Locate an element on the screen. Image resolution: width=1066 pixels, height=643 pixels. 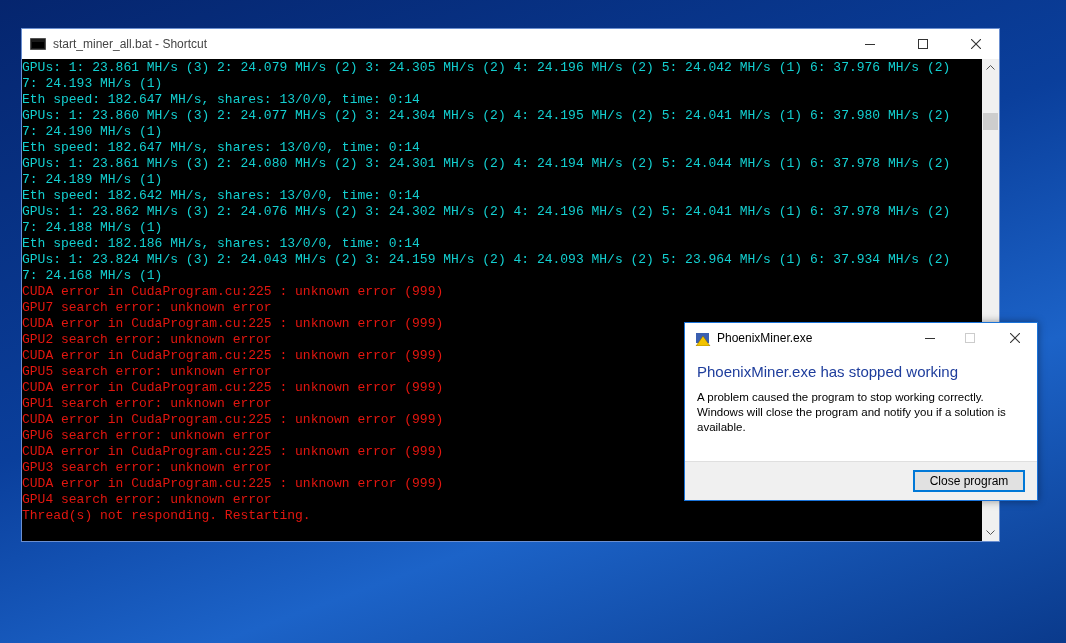
console-line: 7: 24.168 MH/s (1) is located at coordinates (92, 276).